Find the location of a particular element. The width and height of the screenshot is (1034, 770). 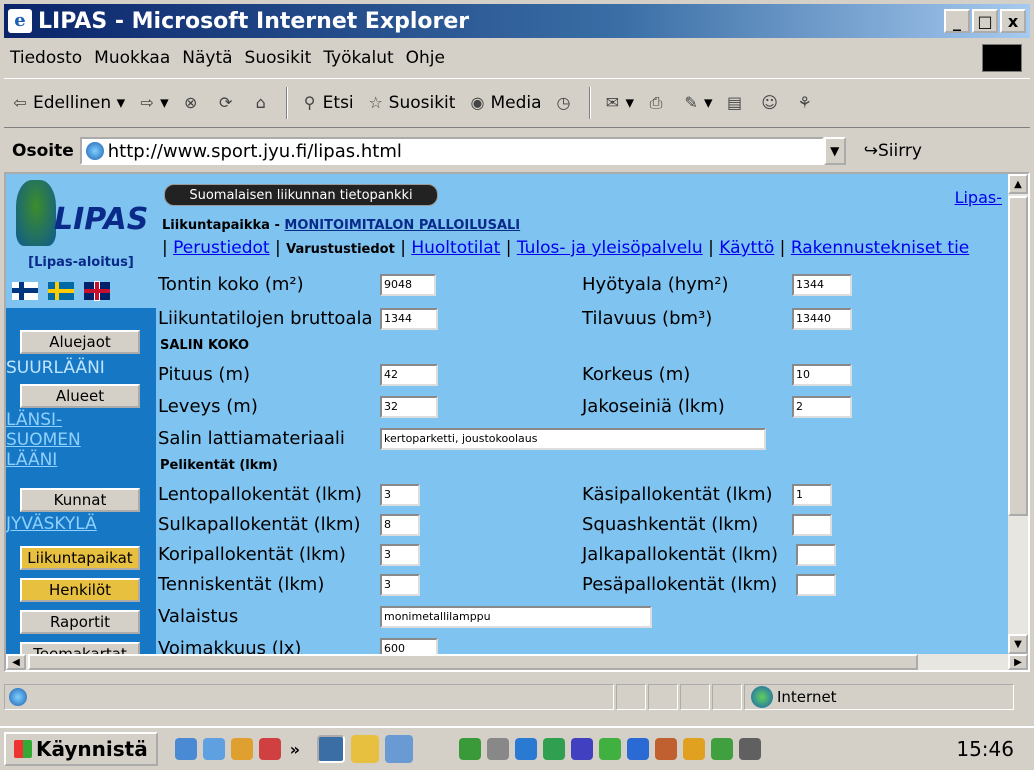

tontin-koko-field: 9048 is located at coordinates (408, 285).